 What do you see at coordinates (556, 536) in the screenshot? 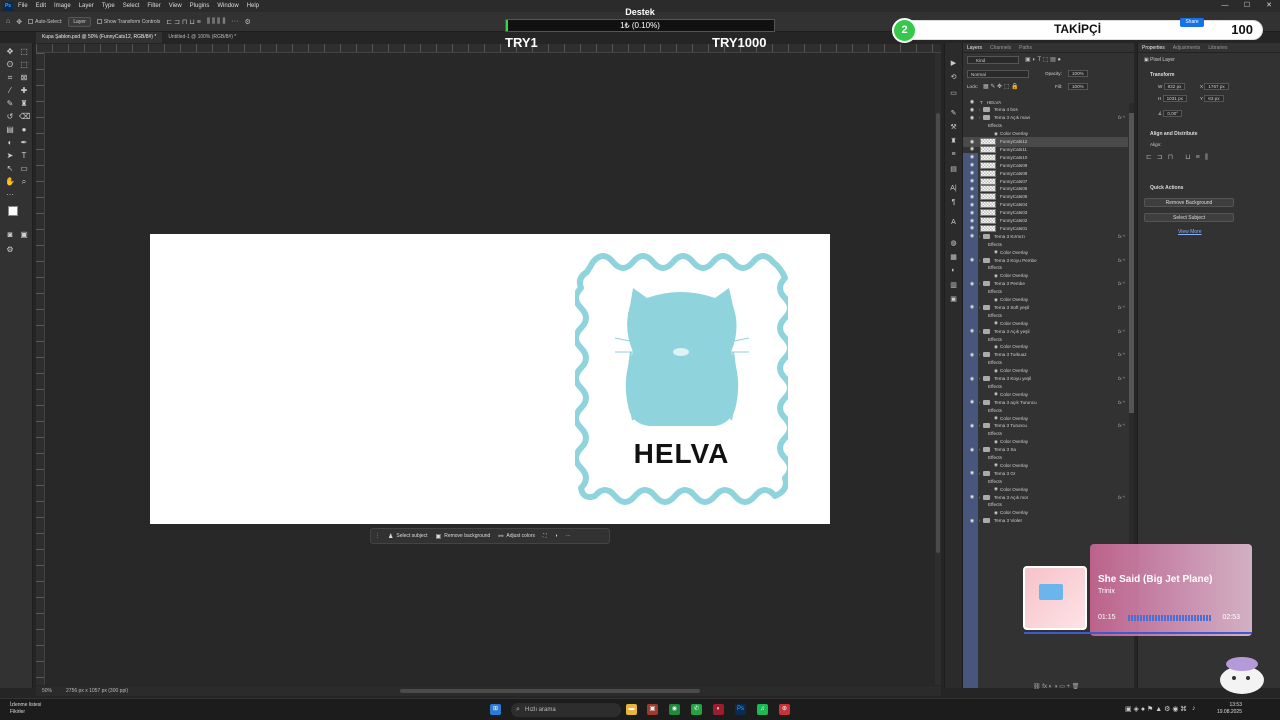
I see `mask-icon: ◑` at bounding box center [556, 536].